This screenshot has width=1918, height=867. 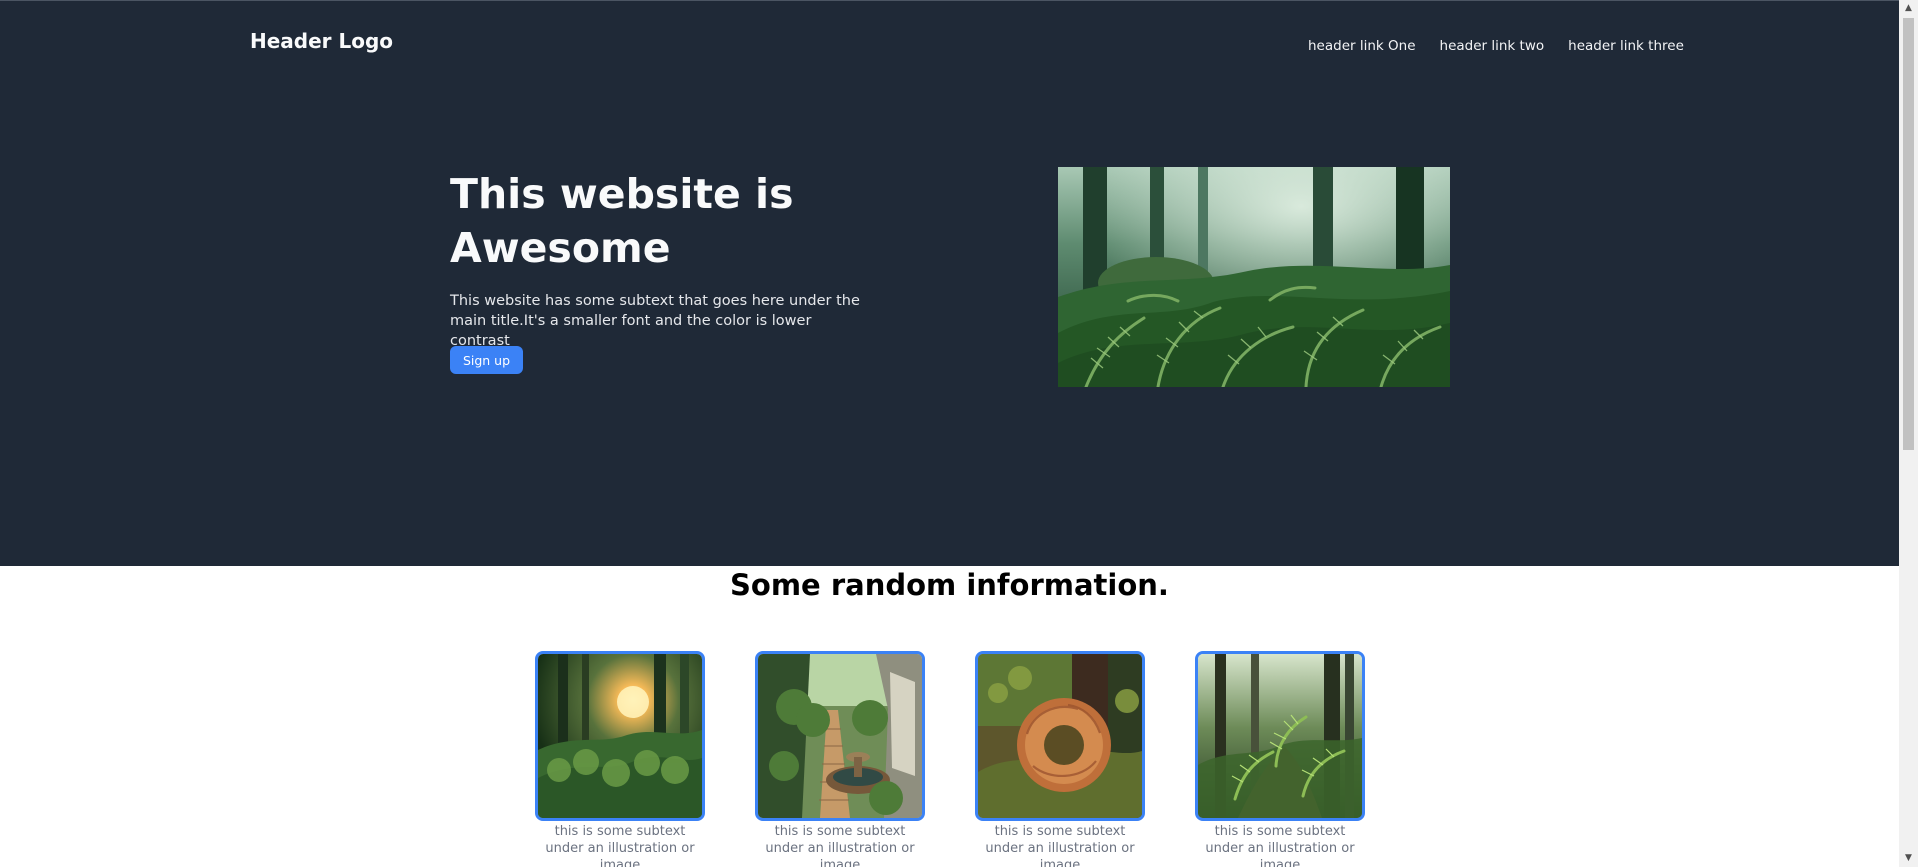 I want to click on hero-title: This website is Awesome, so click(x=622, y=221).